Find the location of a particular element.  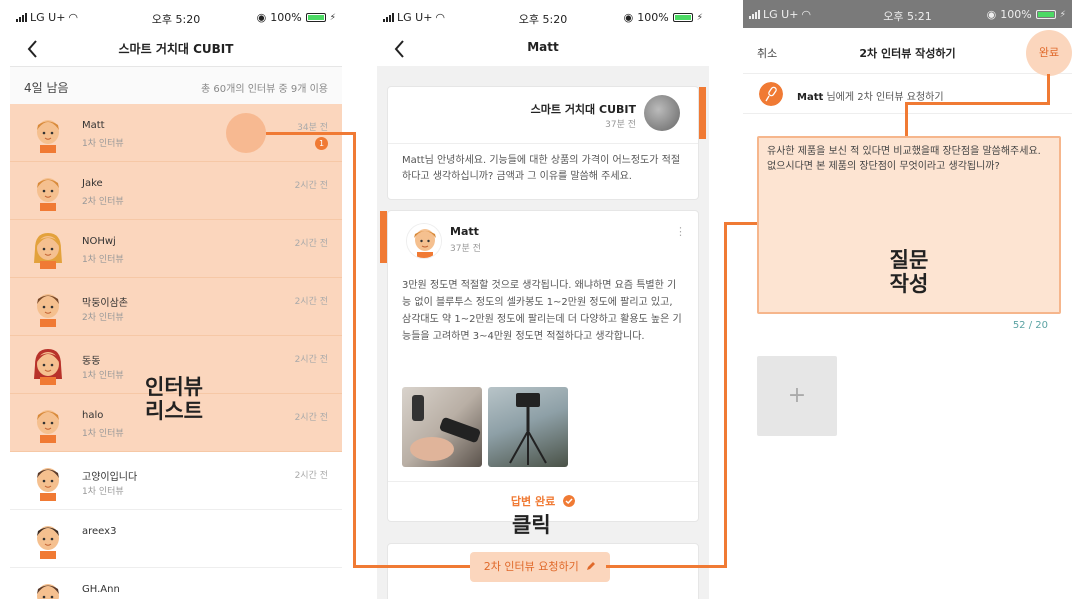

avatar is located at coordinates (424, 241).